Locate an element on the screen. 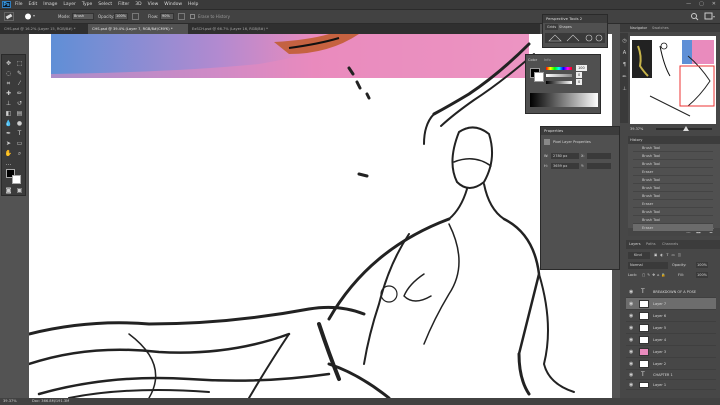 The image size is (720, 405). blur-tool-icon: 💧 is located at coordinates (8, 123).